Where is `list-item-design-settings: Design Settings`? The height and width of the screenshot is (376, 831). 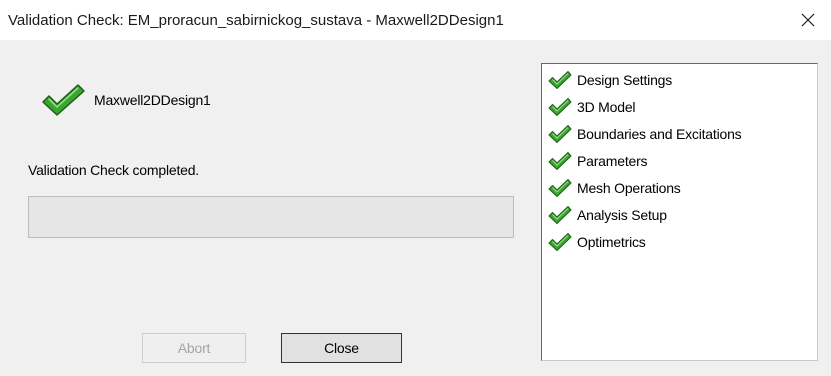
list-item-design-settings: Design Settings is located at coordinates (610, 80).